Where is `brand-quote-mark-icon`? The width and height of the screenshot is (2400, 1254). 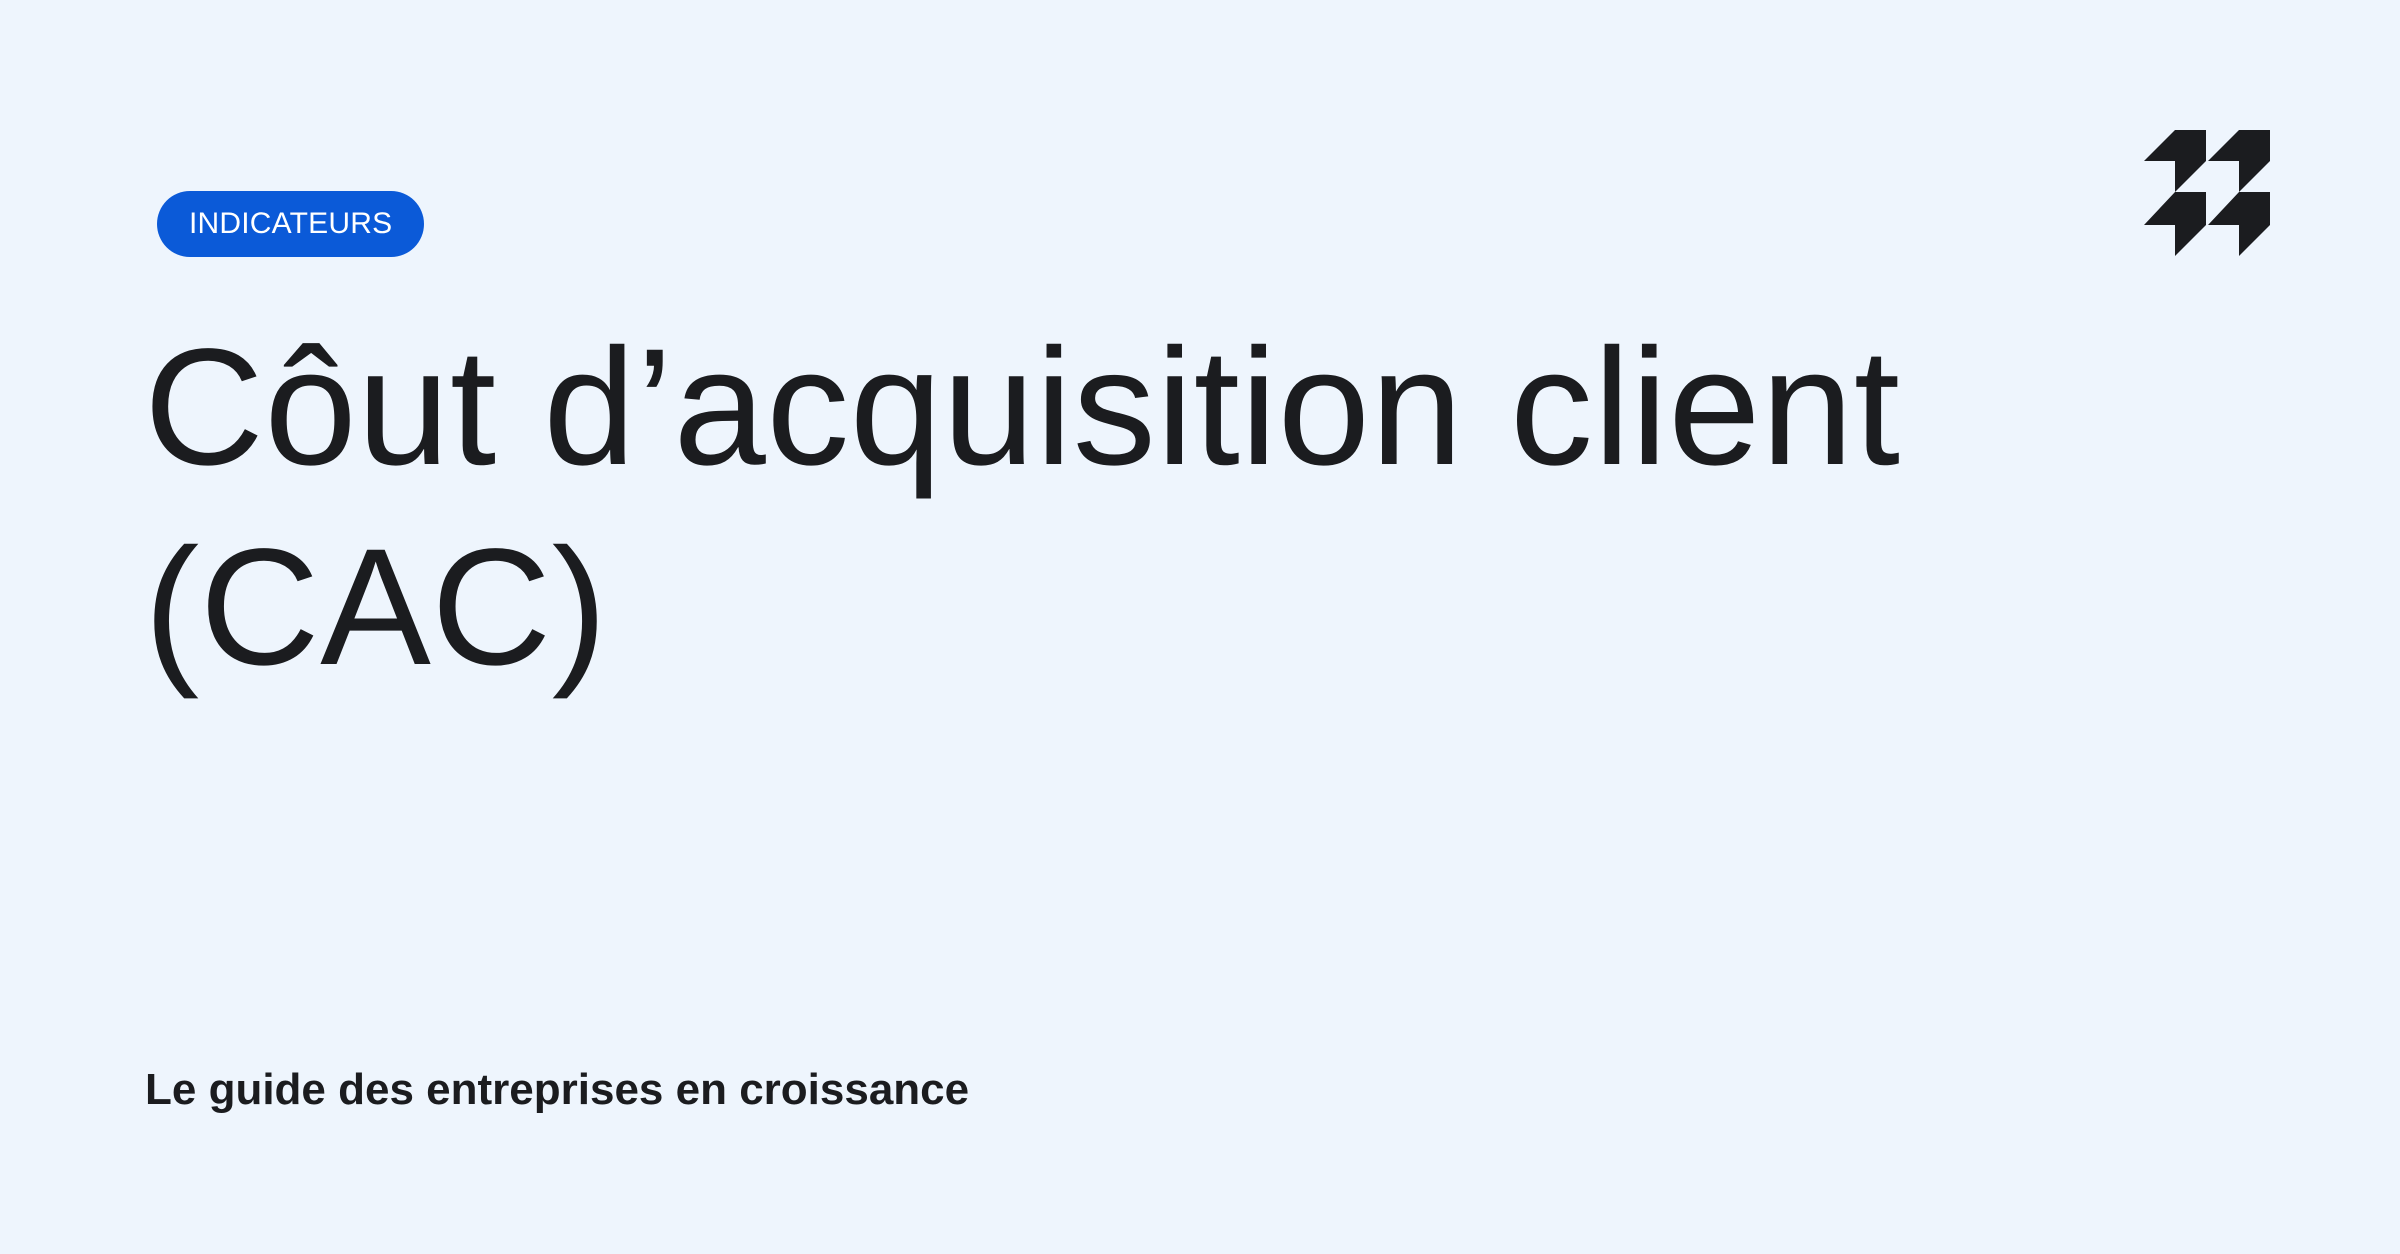
brand-quote-mark-icon is located at coordinates (2207, 193).